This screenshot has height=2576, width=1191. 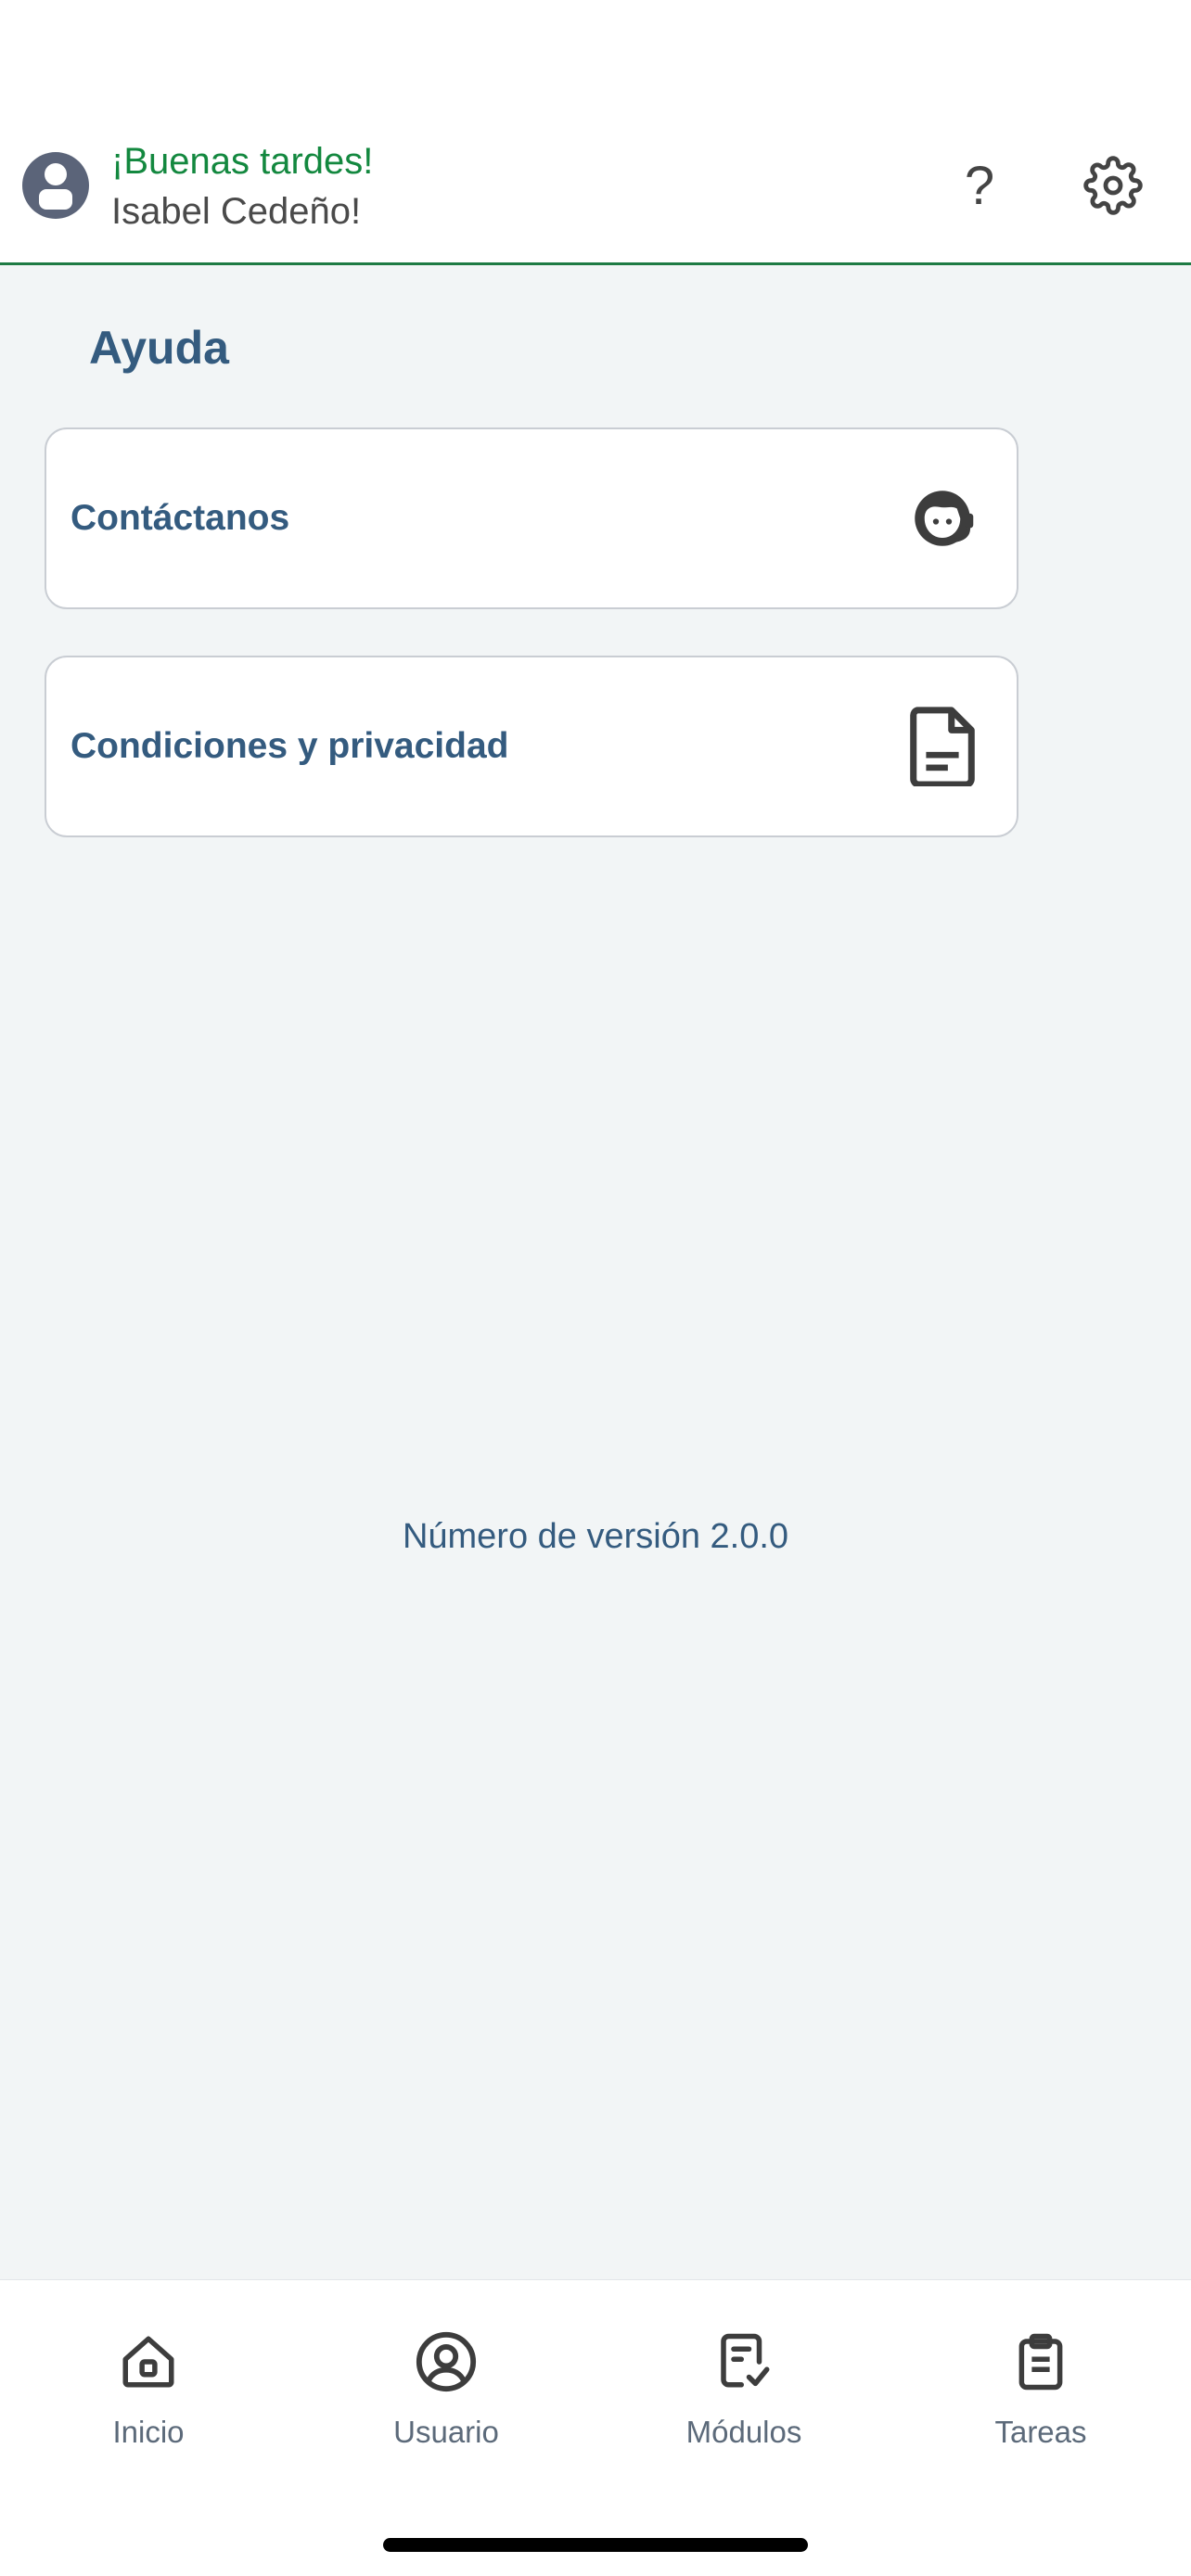 I want to click on nav-item-modulos: Módulos, so click(x=744, y=2394).